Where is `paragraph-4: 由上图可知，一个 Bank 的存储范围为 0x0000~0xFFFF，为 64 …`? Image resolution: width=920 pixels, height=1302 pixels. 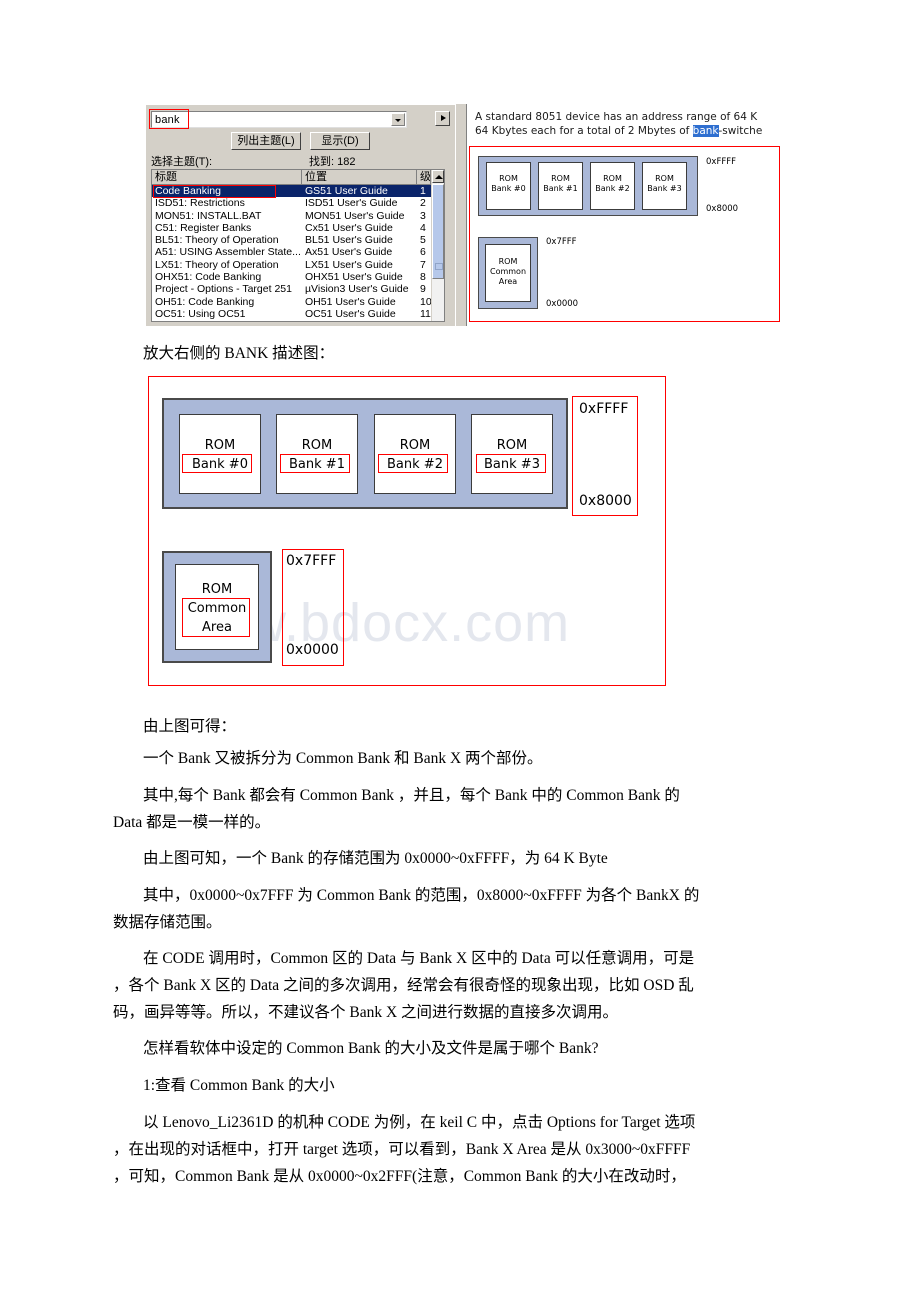
paragraph-4: 由上图可知，一个 Bank 的存储范围为 0x0000~0xFFFF，为 64 … is located at coordinates (375, 858).